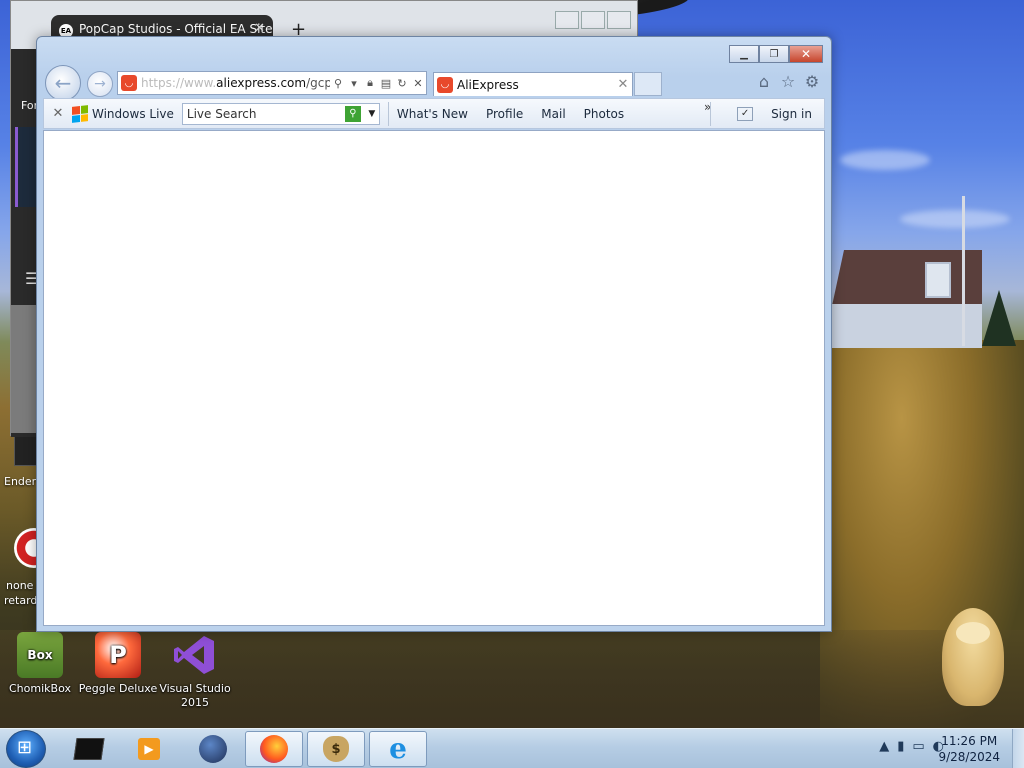  Describe the element at coordinates (195, 695) in the screenshot. I see `desktop-icon-label: Visual Studio 2015` at that location.